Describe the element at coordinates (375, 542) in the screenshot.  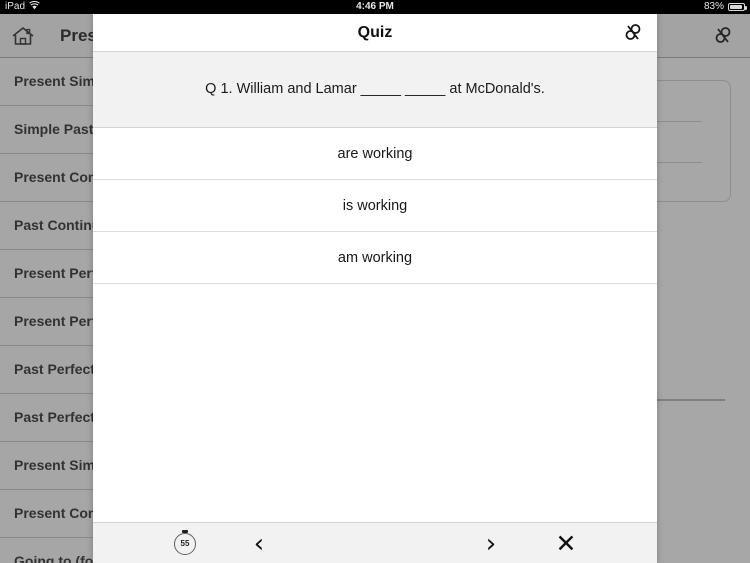
I see `quiz-toolbar: 55 ‹ › ✕` at that location.